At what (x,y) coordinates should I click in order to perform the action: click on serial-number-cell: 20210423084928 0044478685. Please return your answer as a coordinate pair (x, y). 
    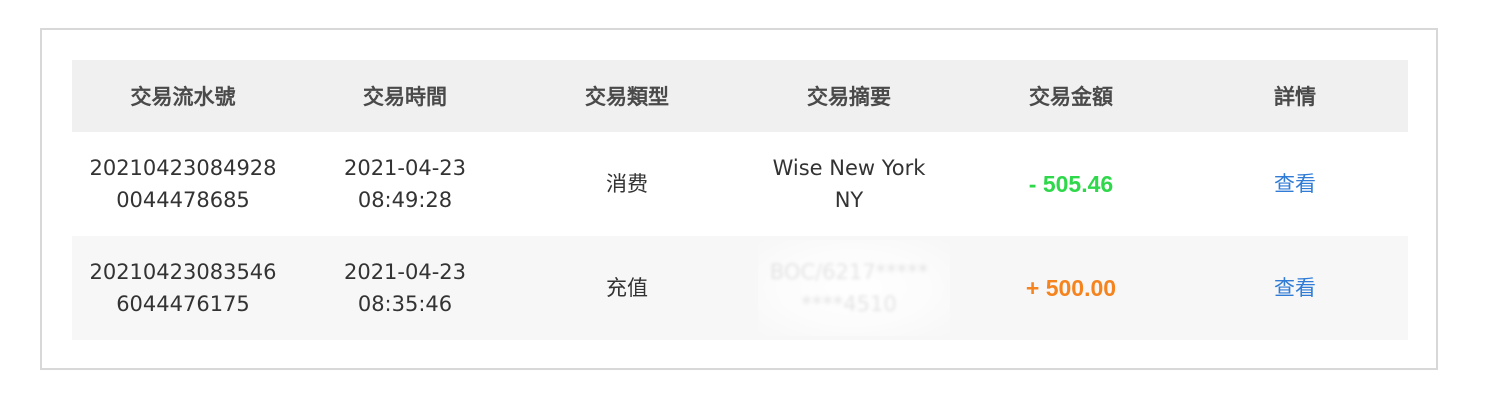
    Looking at the image, I should click on (183, 184).